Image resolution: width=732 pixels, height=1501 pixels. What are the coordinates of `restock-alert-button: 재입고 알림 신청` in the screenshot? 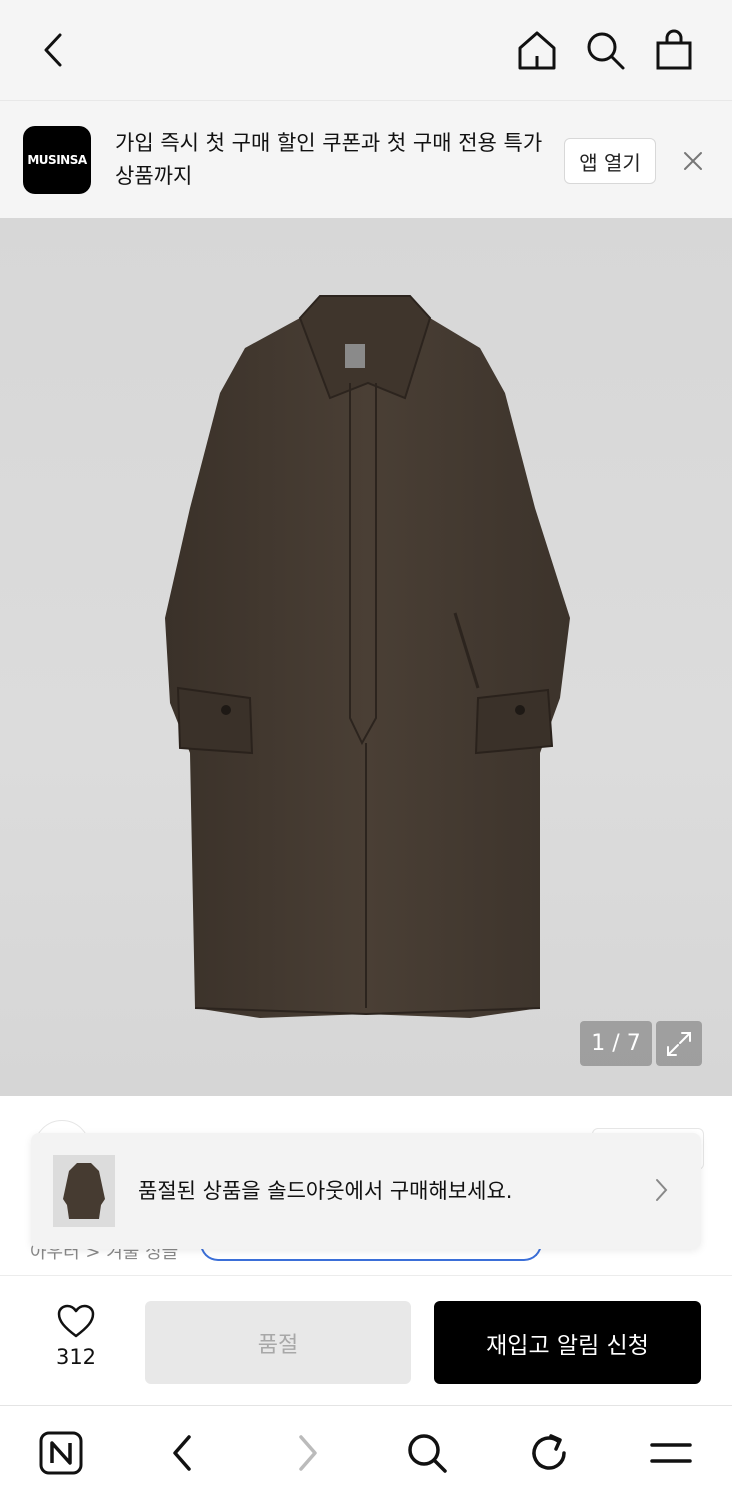 It's located at (567, 1342).